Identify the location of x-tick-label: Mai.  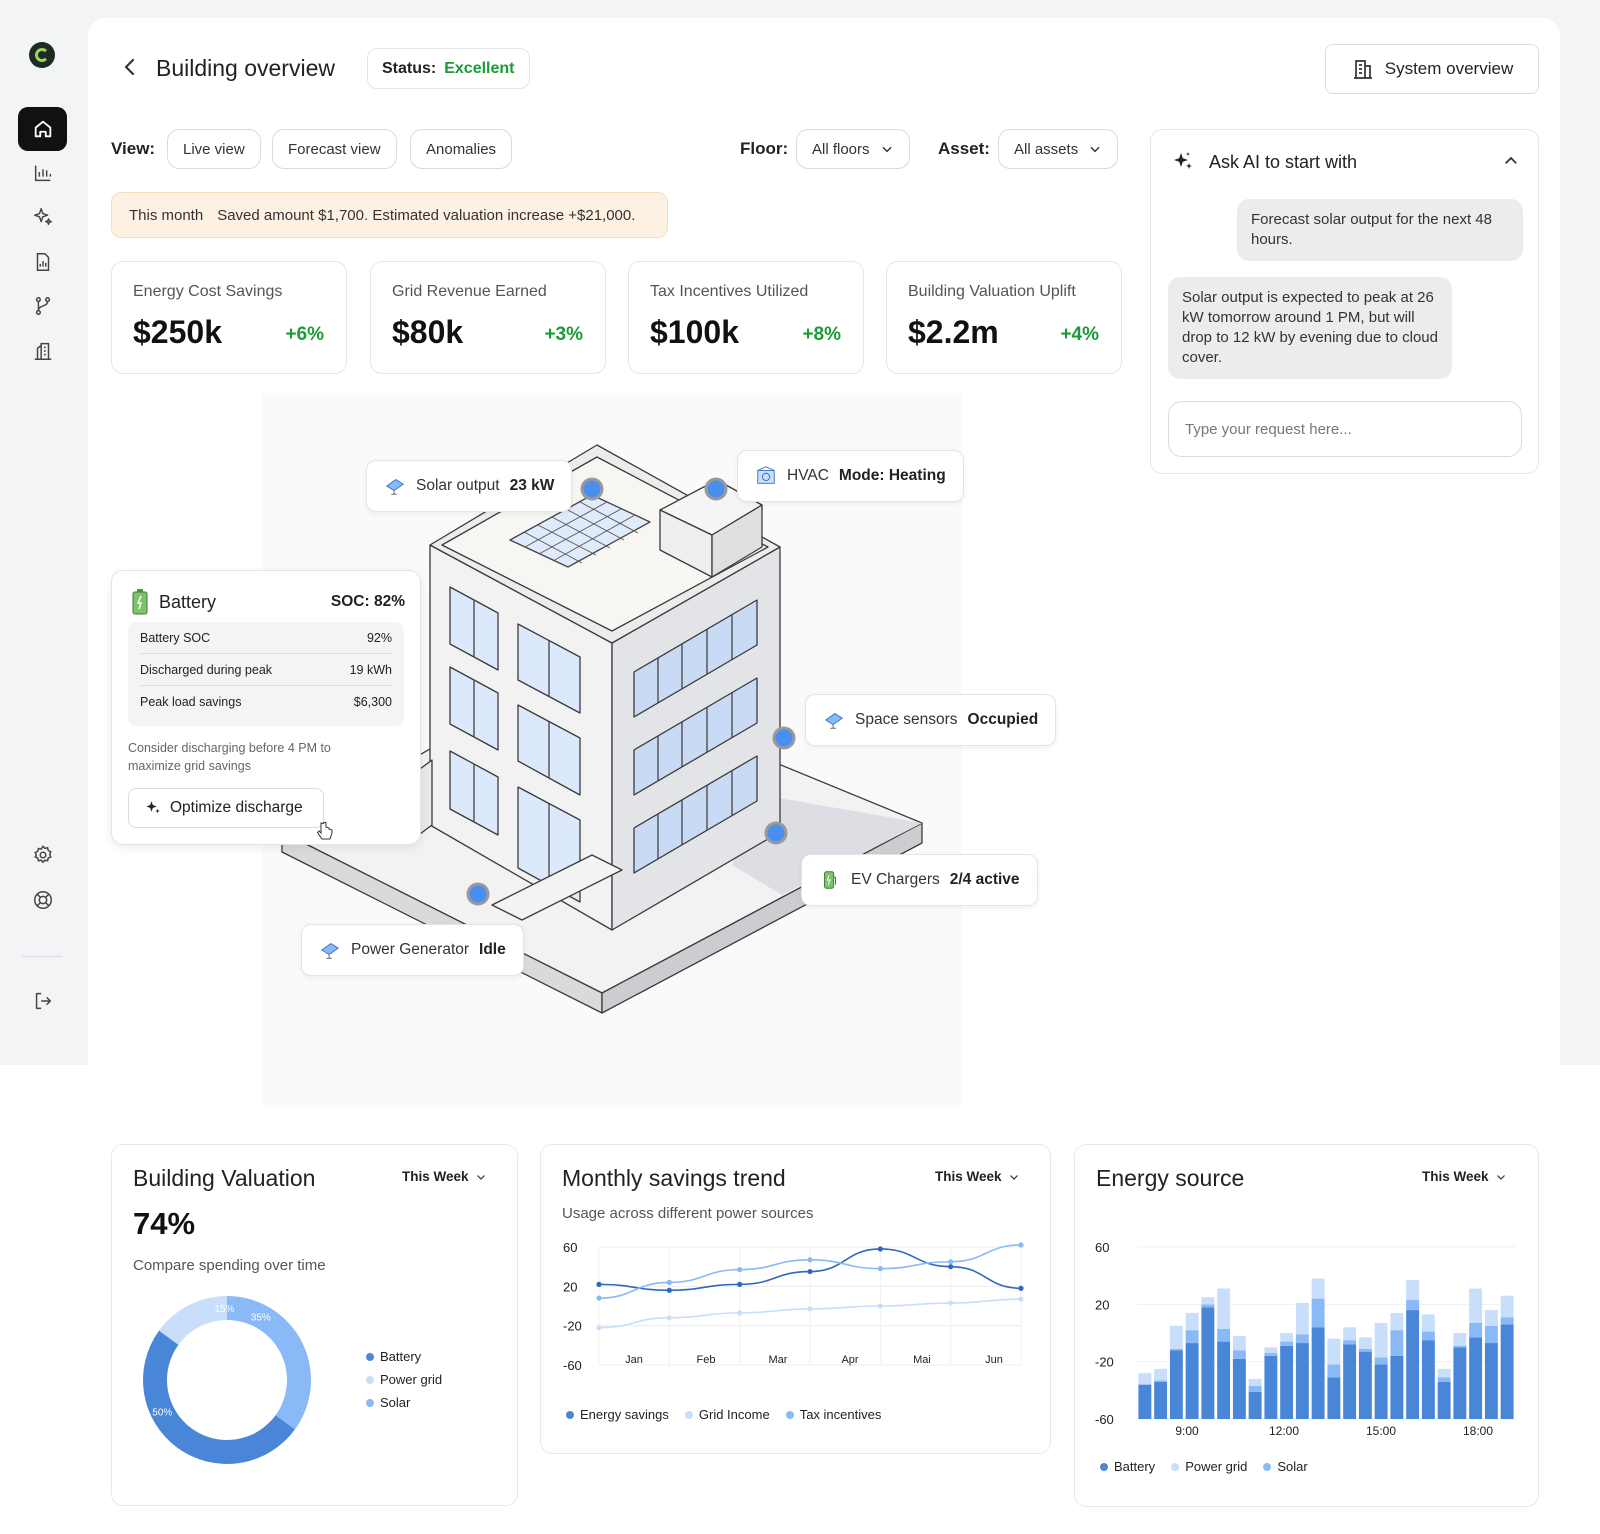
(922, 1360).